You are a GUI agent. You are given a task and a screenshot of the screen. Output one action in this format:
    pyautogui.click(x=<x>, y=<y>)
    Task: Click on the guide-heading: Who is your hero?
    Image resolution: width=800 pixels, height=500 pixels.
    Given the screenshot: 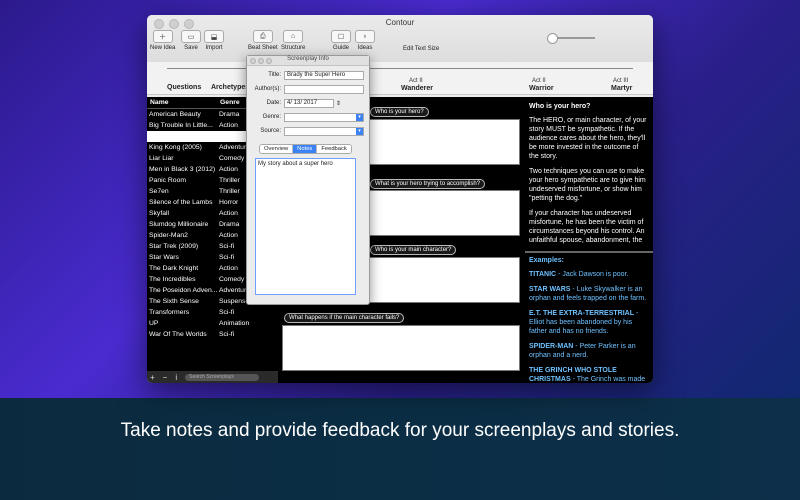 What is the action you would take?
    pyautogui.click(x=560, y=106)
    